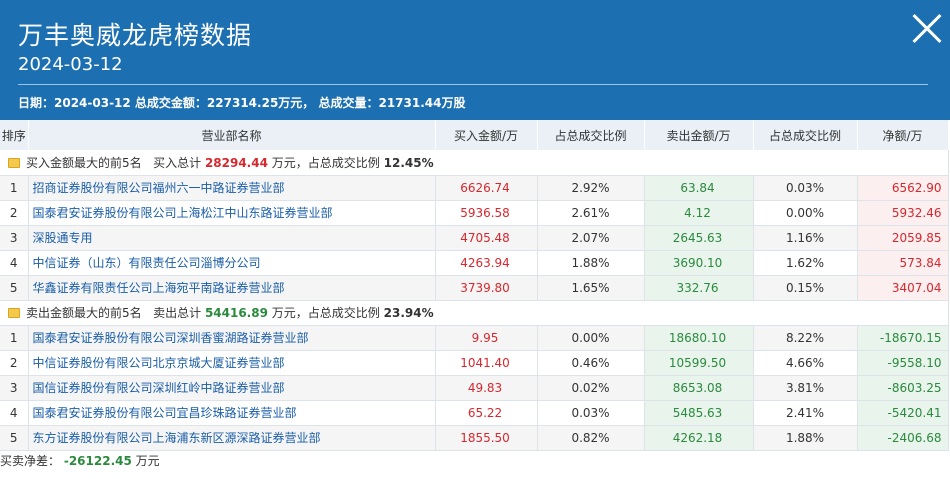 Image resolution: width=950 pixels, height=479 pixels. What do you see at coordinates (14, 135) in the screenshot?
I see `col-header-rank: 排序` at bounding box center [14, 135].